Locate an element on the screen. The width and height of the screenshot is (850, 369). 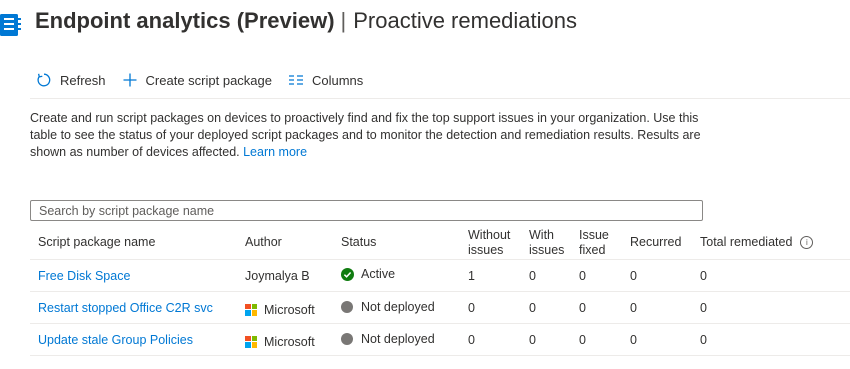
refresh-icon is located at coordinates (44, 80).